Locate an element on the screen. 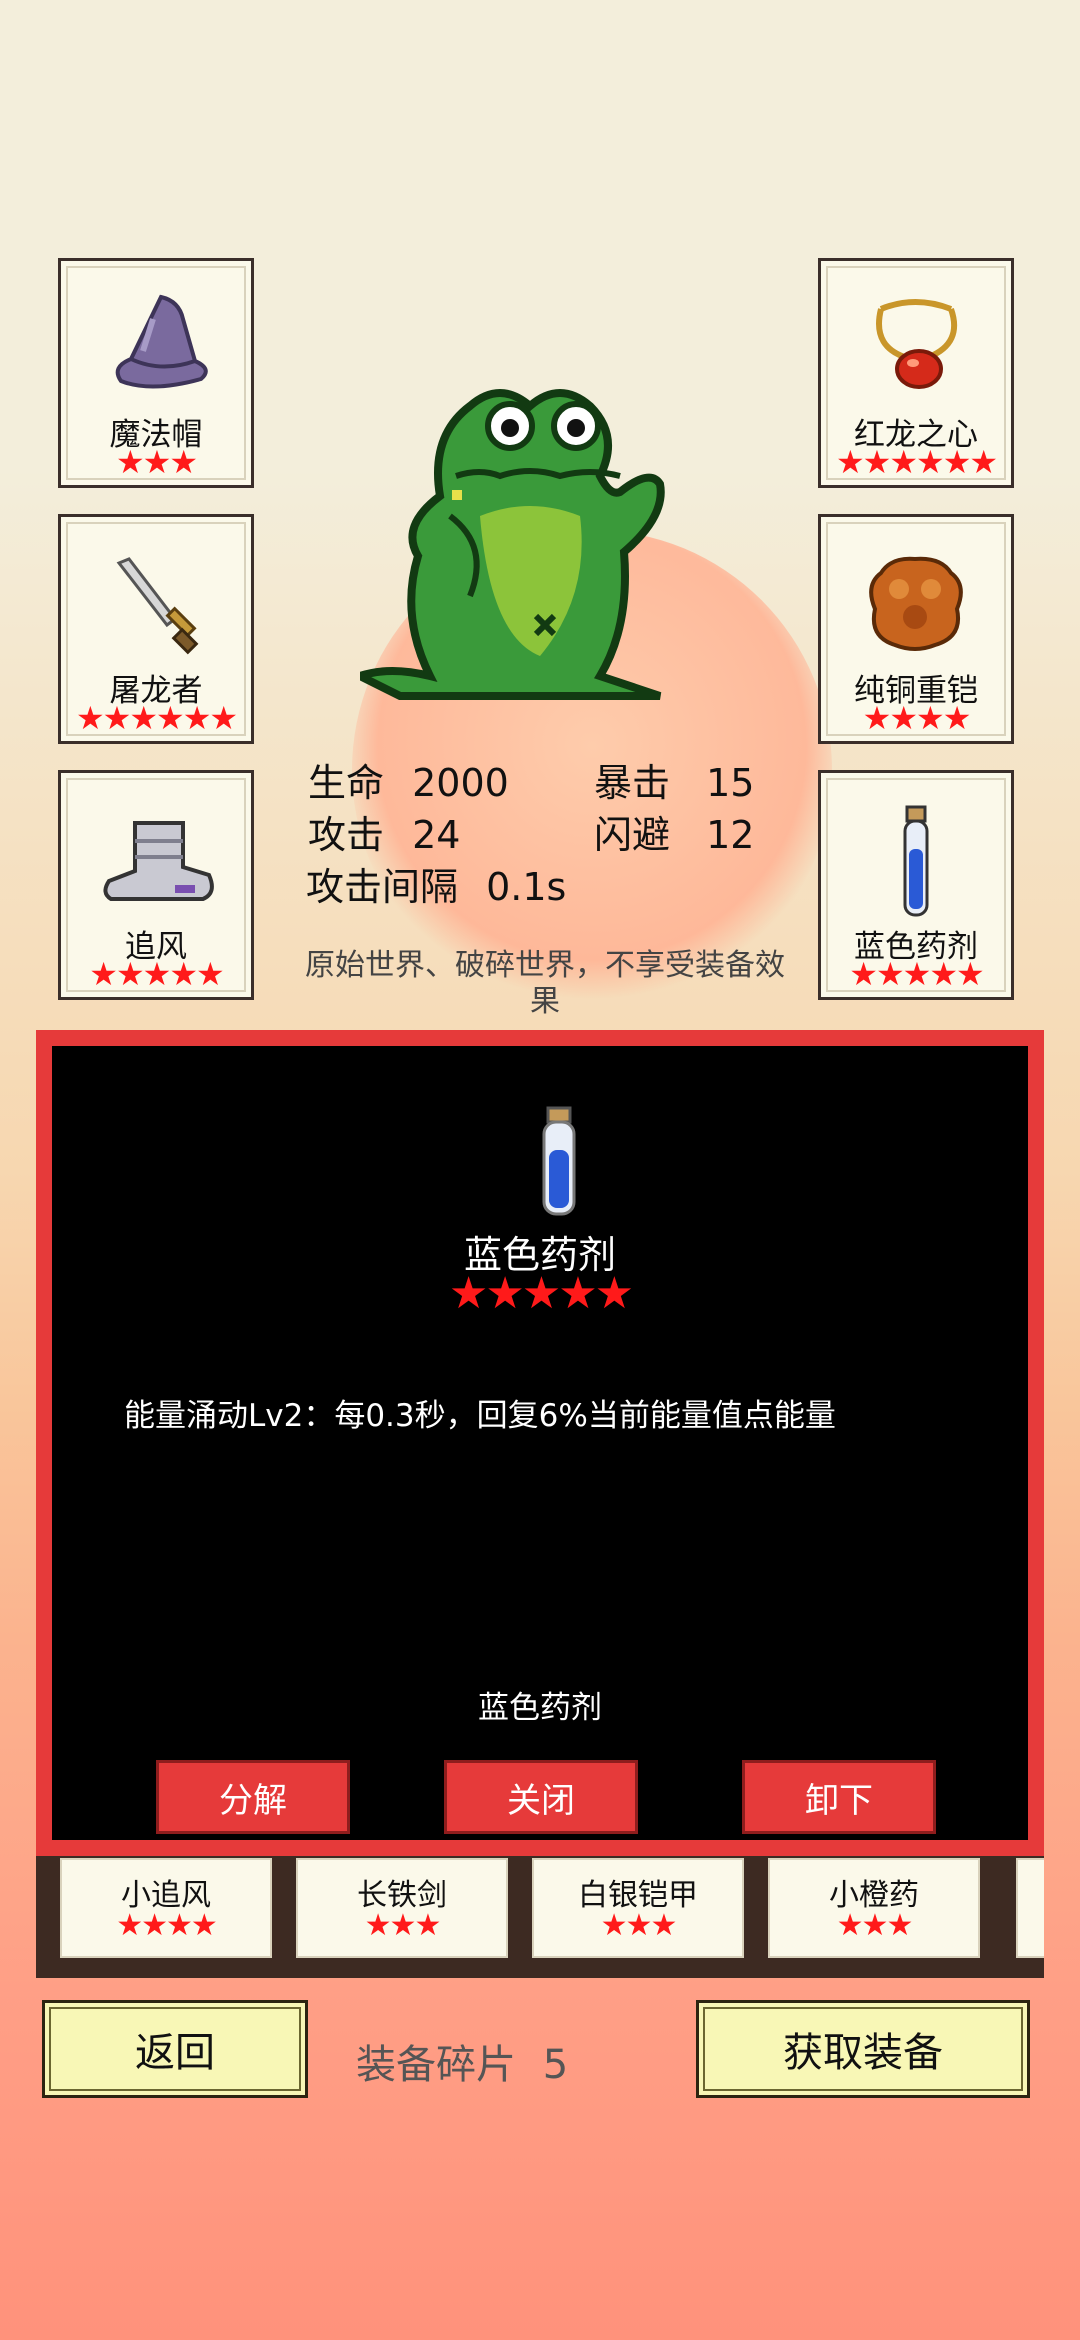 The width and height of the screenshot is (1080, 2340). equip-slot-boots: 追风 ★★★★★ is located at coordinates (156, 885).